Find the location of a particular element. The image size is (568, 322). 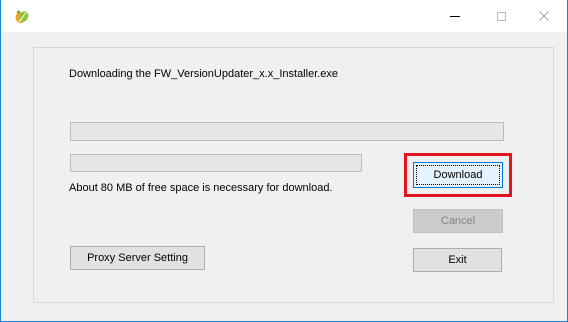

leaf-app-icon is located at coordinates (22, 16).